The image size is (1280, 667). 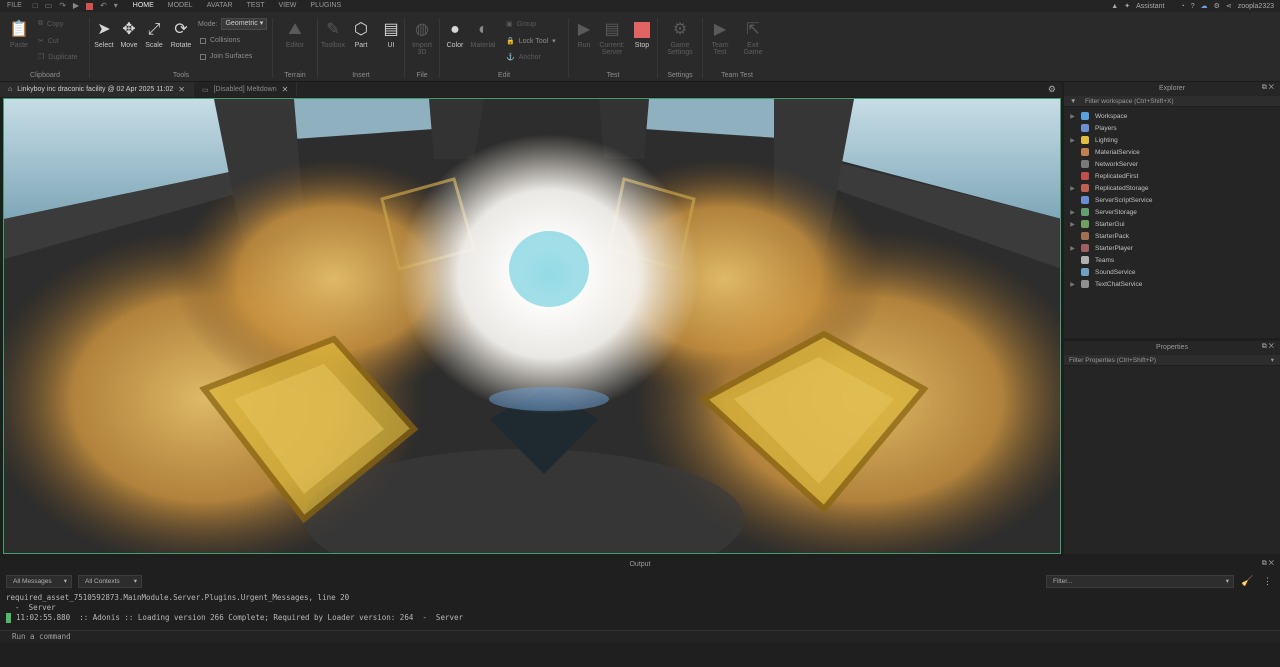 What do you see at coordinates (1114, 6) in the screenshot?
I see `arrow-up-icon: ▲` at bounding box center [1114, 6].